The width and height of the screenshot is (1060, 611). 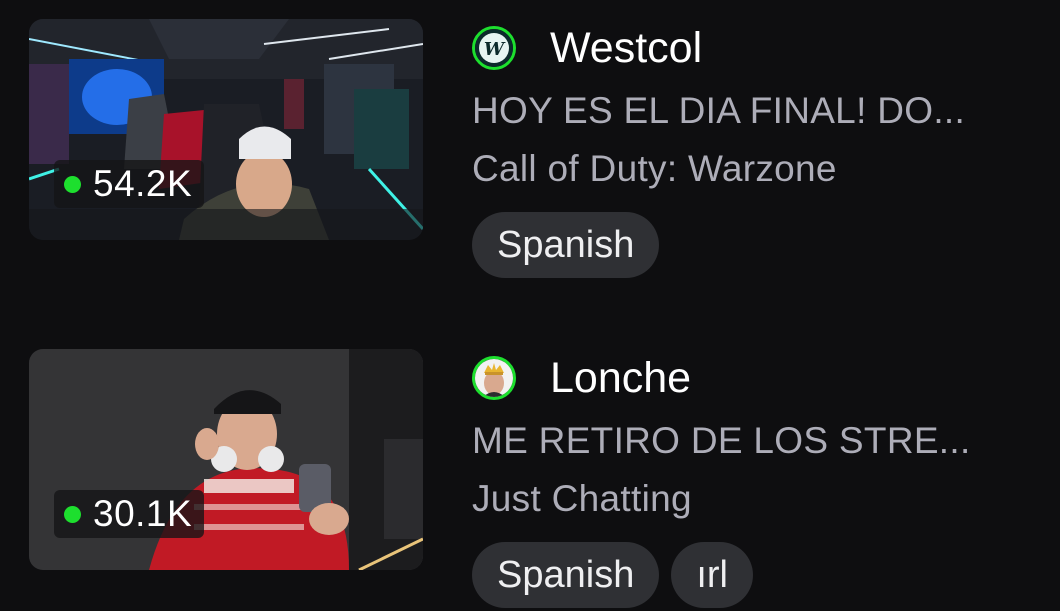 What do you see at coordinates (752, 169) in the screenshot?
I see `stream-category: Call of Duty: Warzone` at bounding box center [752, 169].